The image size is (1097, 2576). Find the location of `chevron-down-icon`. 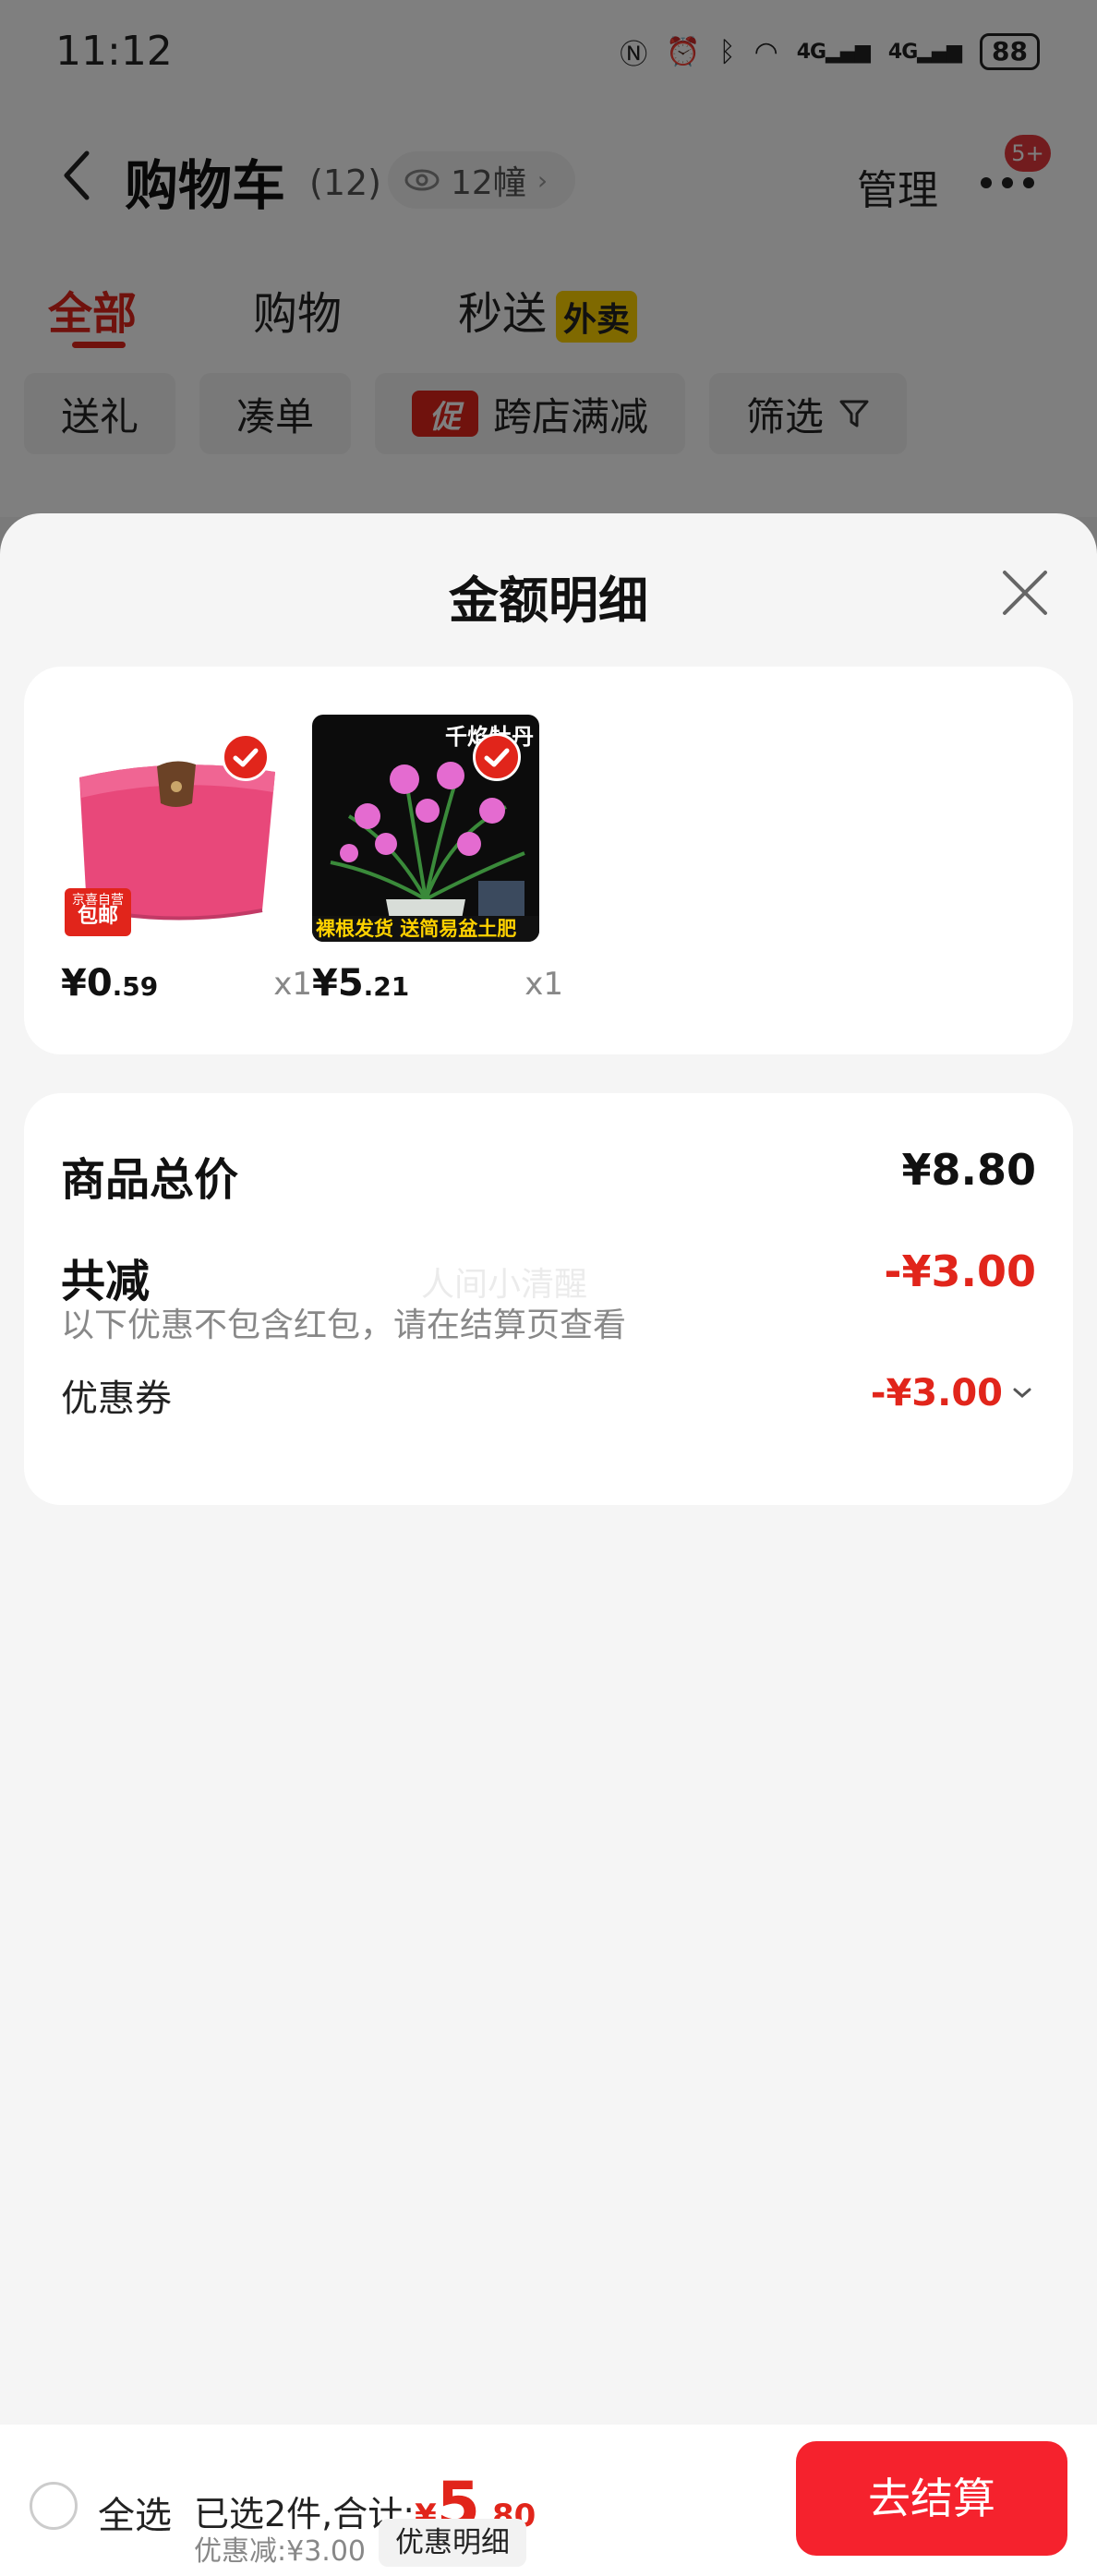

chevron-down-icon is located at coordinates (1022, 1393).